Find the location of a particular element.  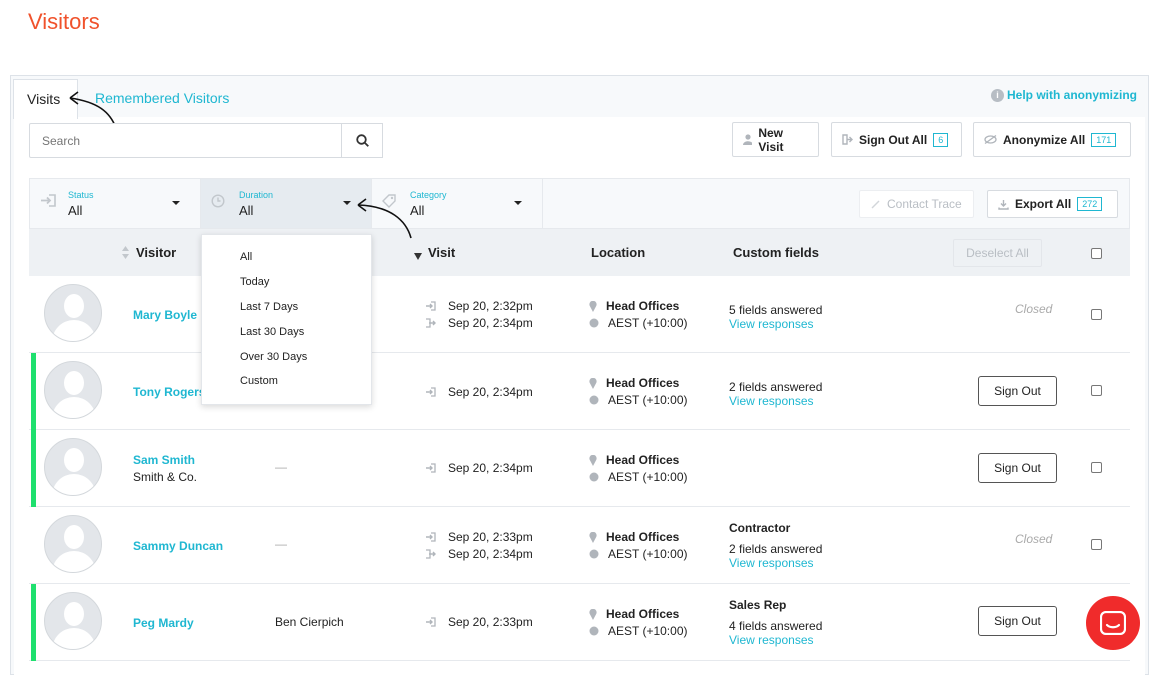

page-title: Visitors is located at coordinates (64, 21).